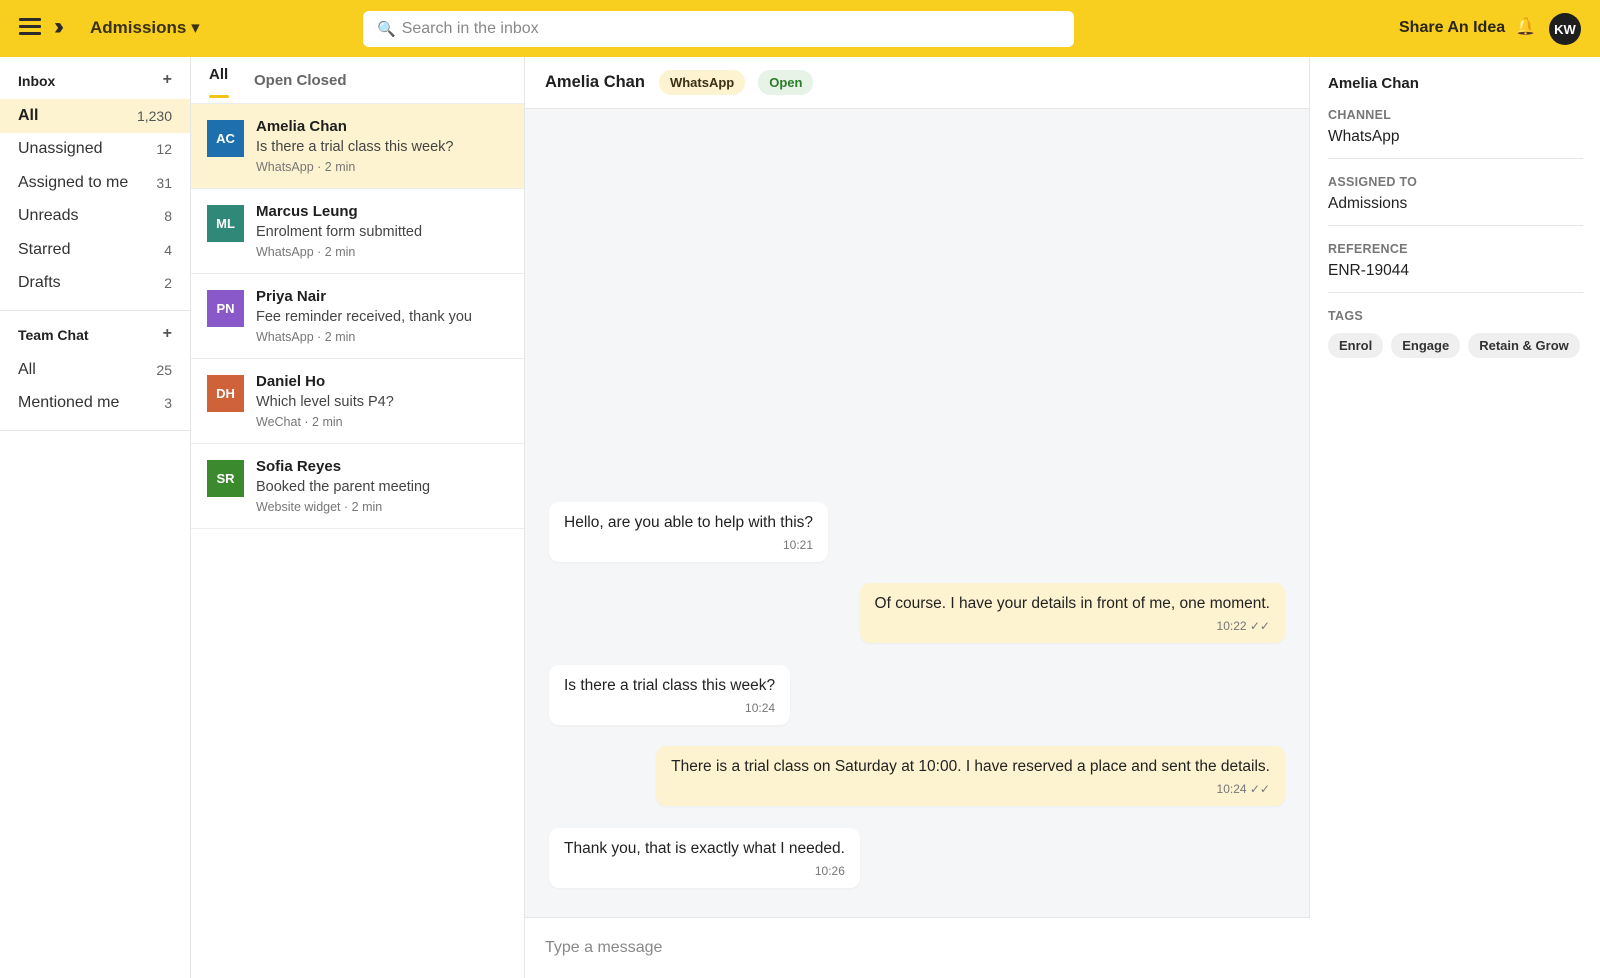  I want to click on inbox-section-title: Inbox, so click(37, 81).